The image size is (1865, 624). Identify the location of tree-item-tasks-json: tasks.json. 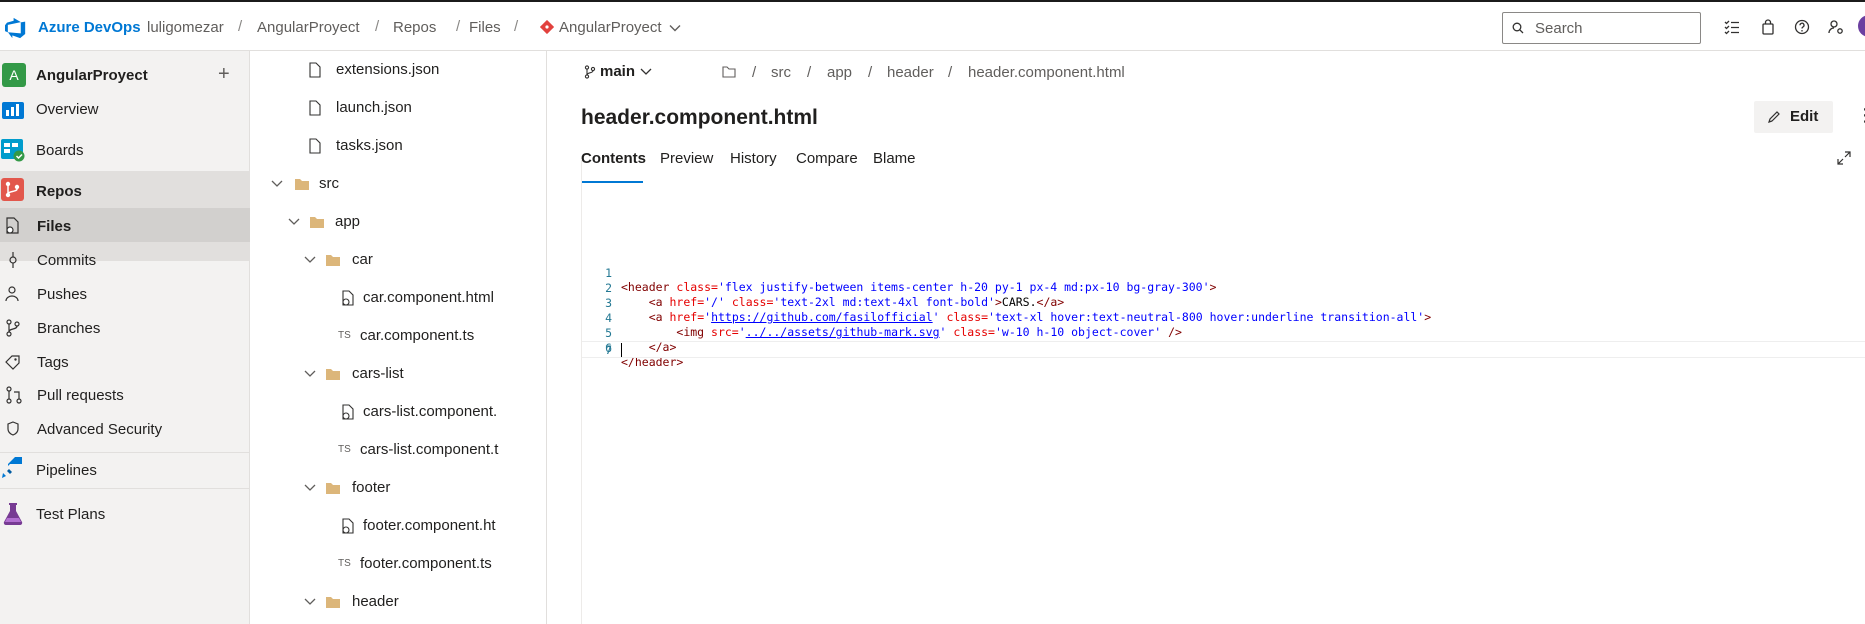
(398, 146).